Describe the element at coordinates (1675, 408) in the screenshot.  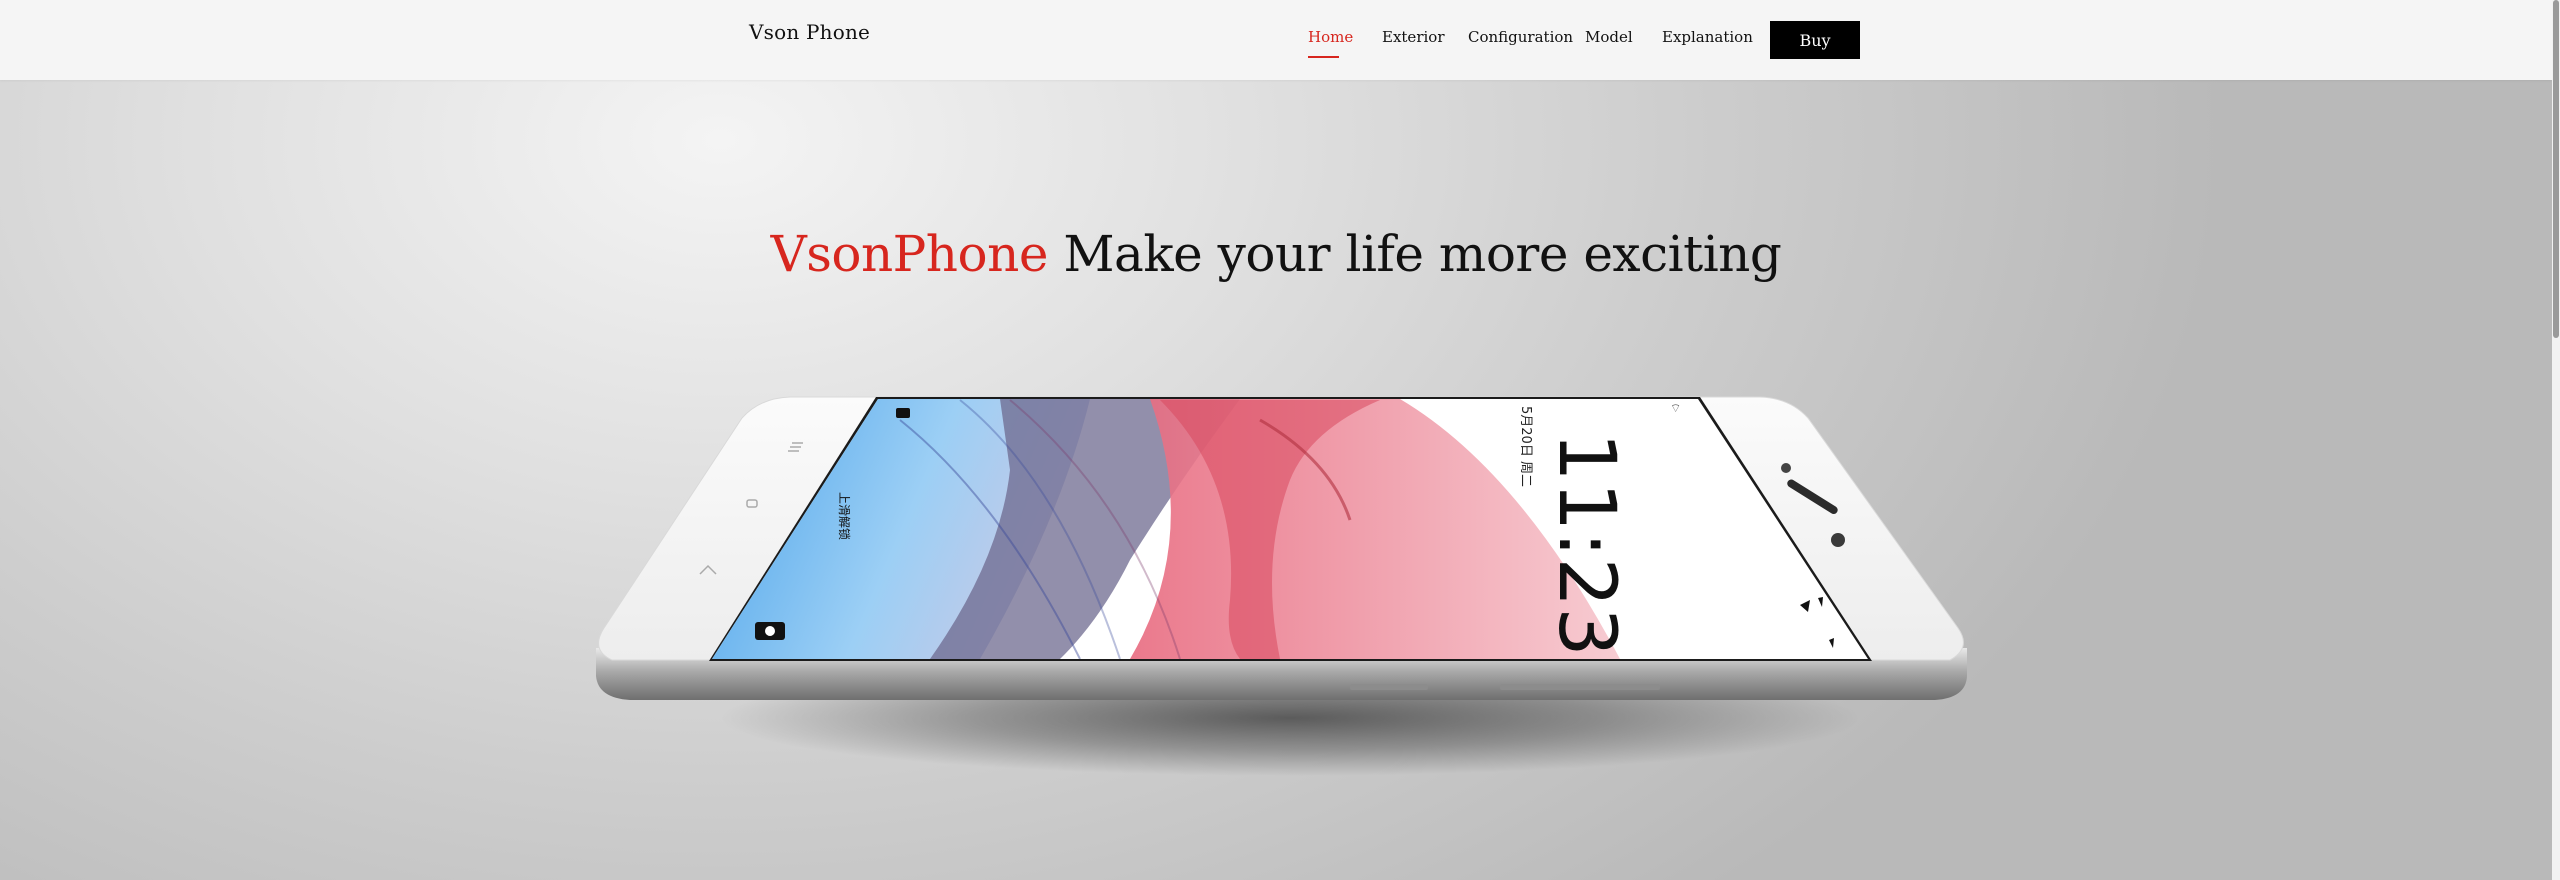
I see `status-icons: ⌔` at that location.